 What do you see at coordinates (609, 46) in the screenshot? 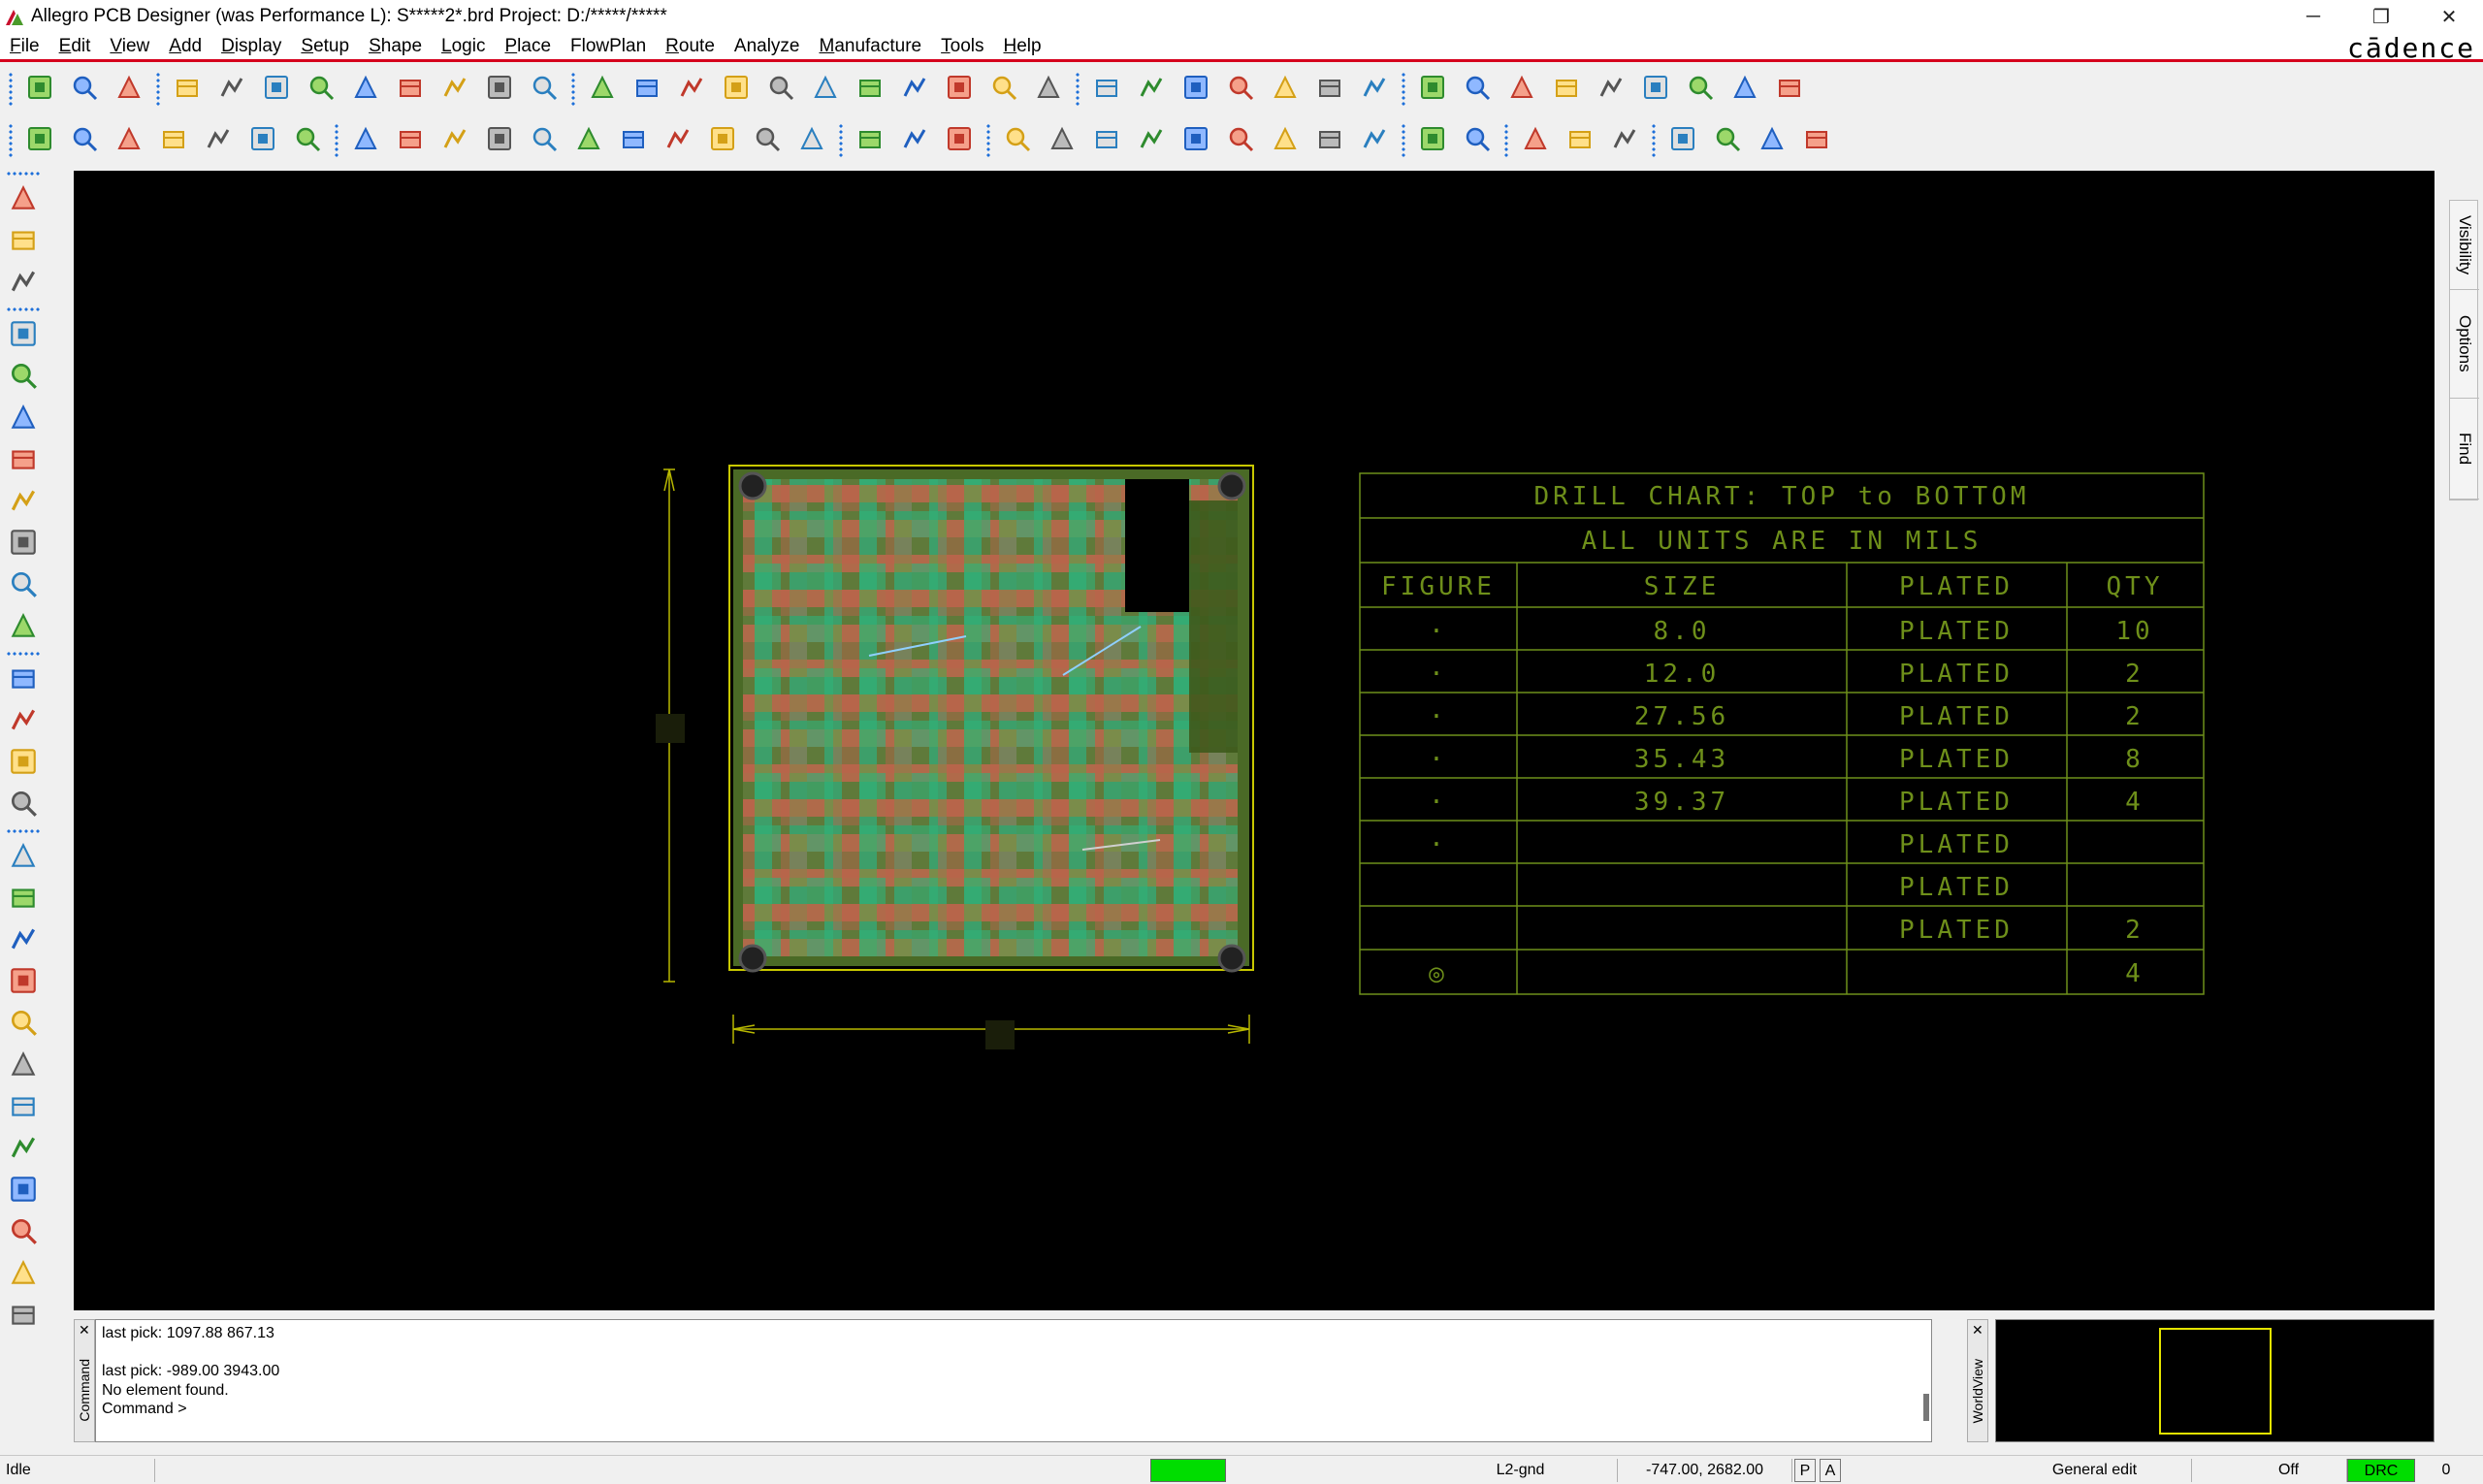
I see `menu-flowplan: FlowPlan` at bounding box center [609, 46].